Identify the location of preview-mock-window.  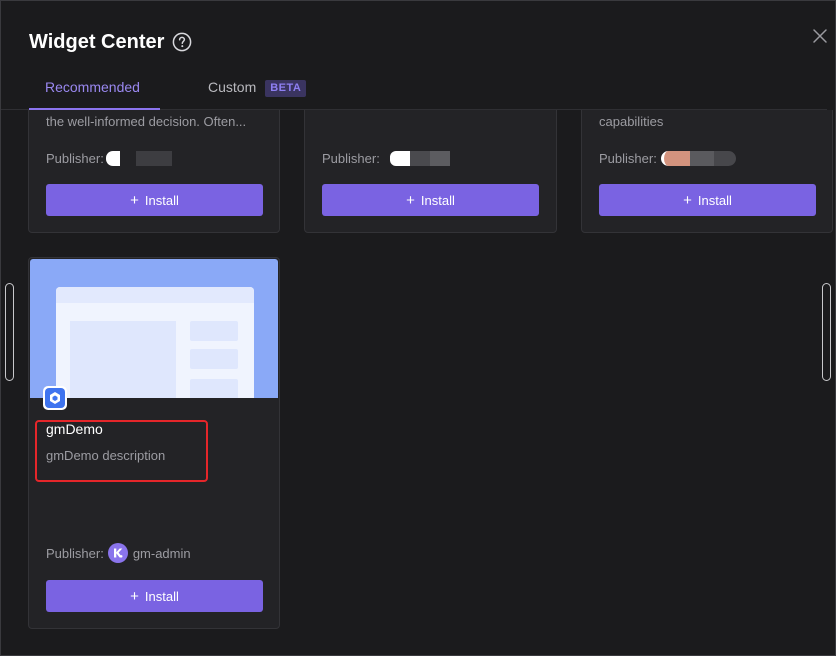
(155, 342).